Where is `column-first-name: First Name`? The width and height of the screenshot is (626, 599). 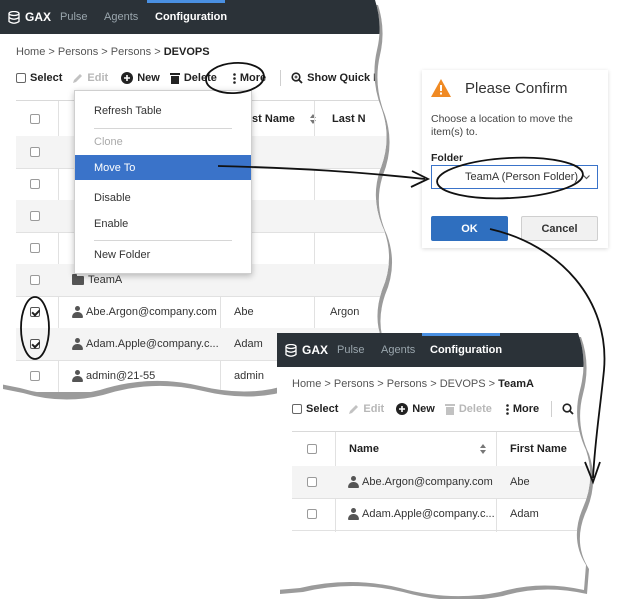
column-first-name: First Name is located at coordinates (538, 449).